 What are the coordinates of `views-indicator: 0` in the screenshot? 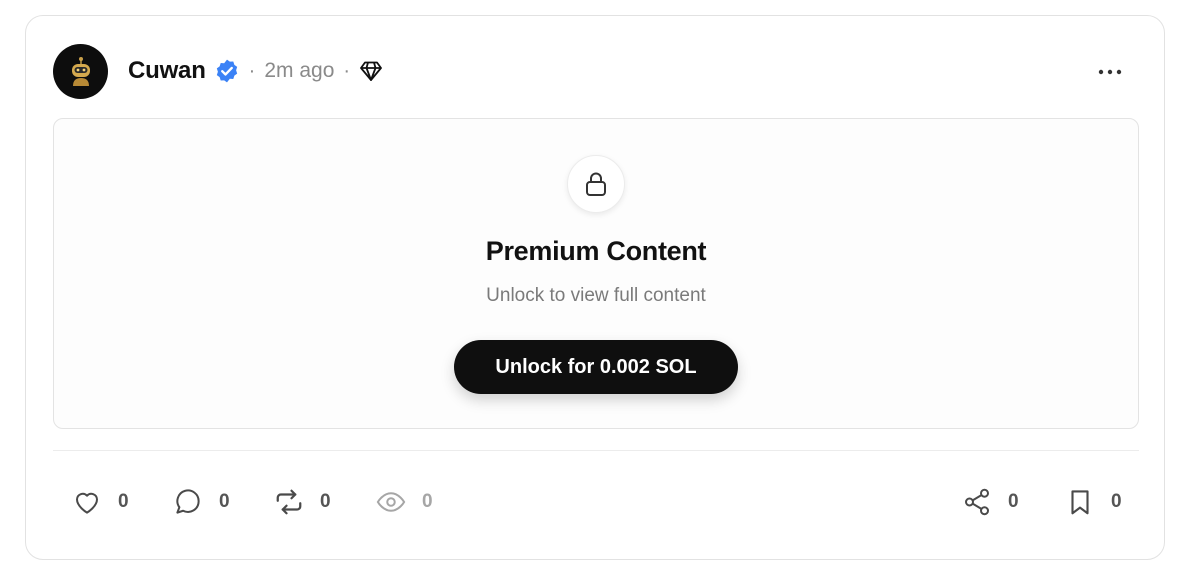 It's located at (404, 502).